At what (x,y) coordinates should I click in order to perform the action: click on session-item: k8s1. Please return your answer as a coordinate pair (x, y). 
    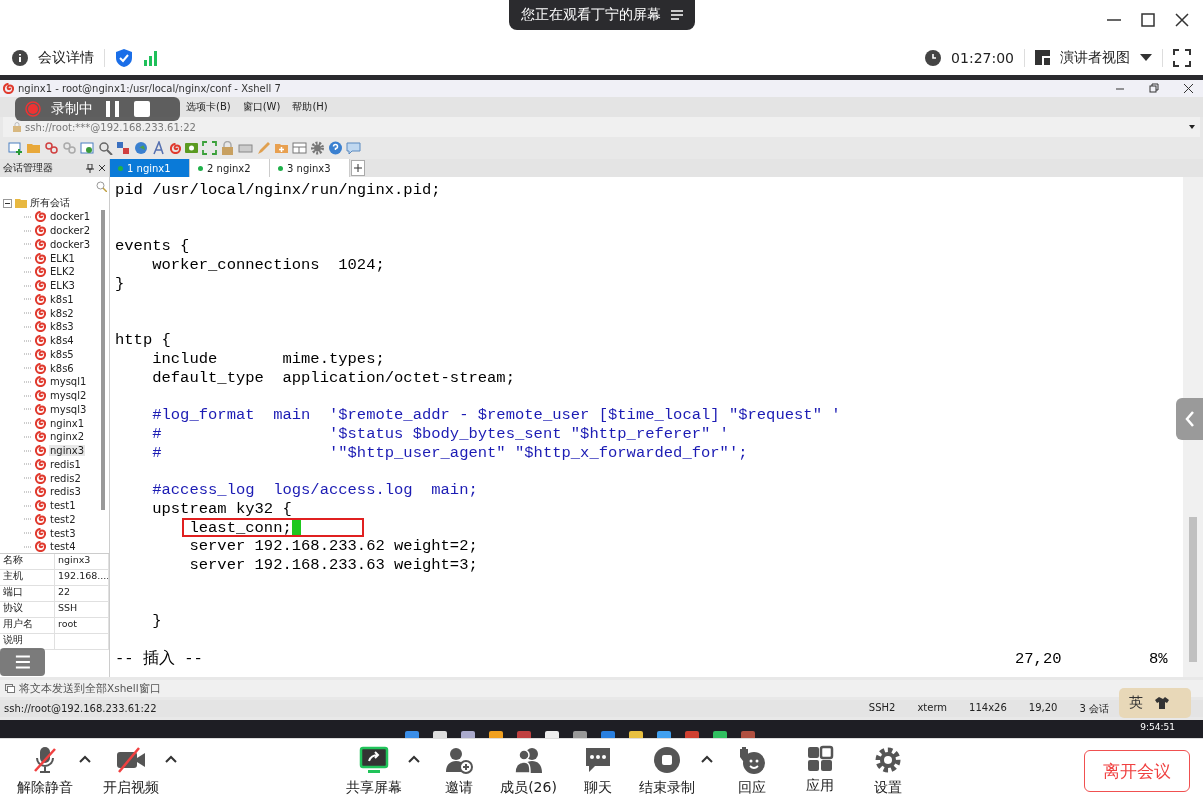
    Looking at the image, I should click on (62, 299).